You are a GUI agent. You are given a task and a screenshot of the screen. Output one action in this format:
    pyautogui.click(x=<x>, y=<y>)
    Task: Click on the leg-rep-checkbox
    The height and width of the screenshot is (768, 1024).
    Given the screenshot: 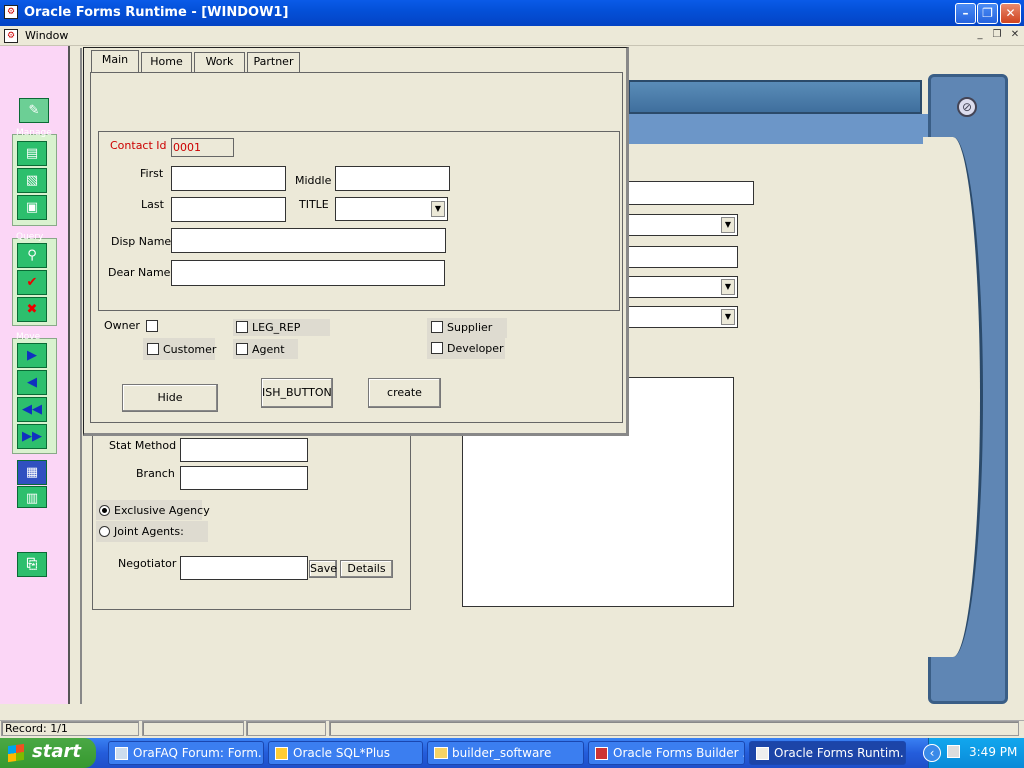 What is the action you would take?
    pyautogui.click(x=242, y=327)
    